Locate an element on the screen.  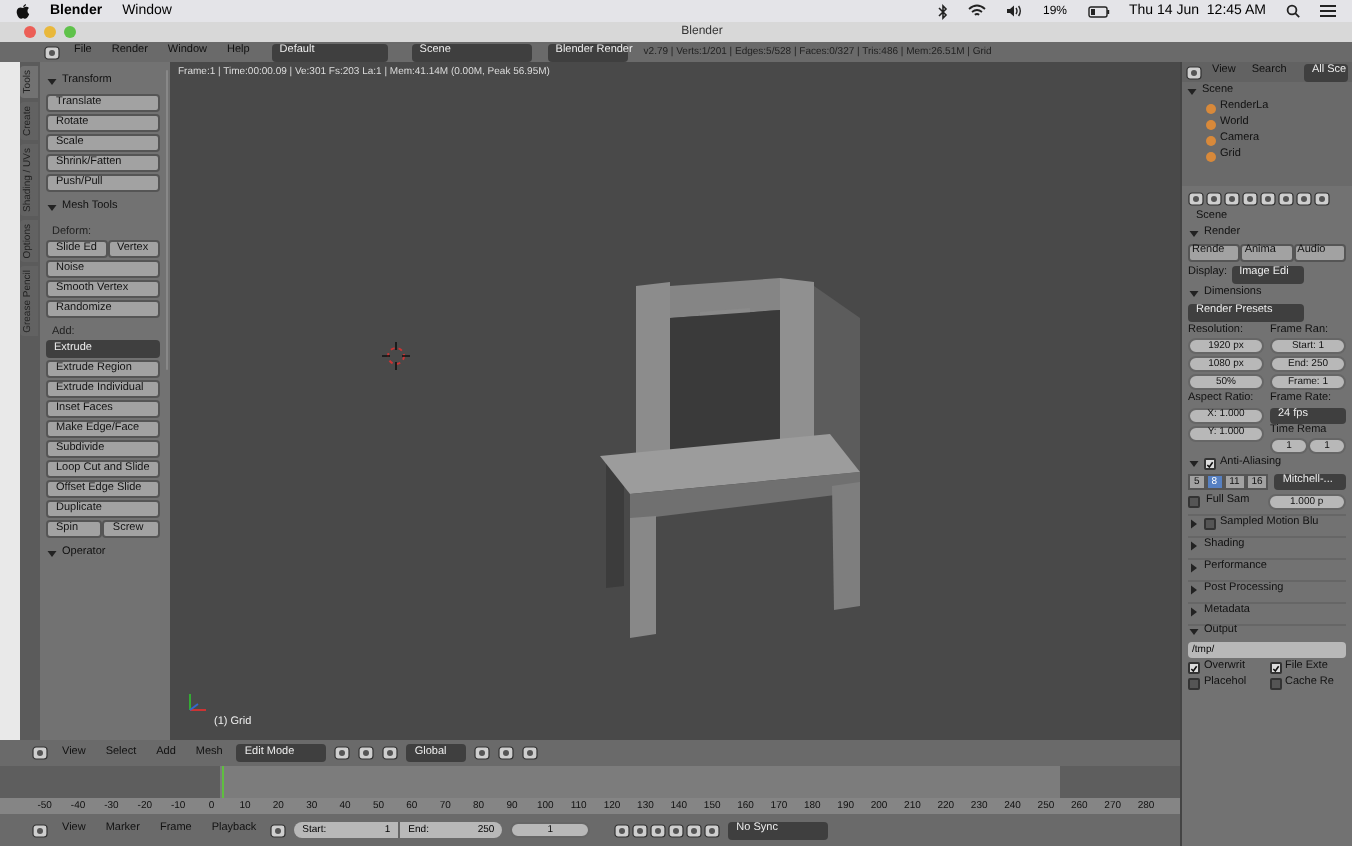
search-icon is located at coordinates (1293, 11).